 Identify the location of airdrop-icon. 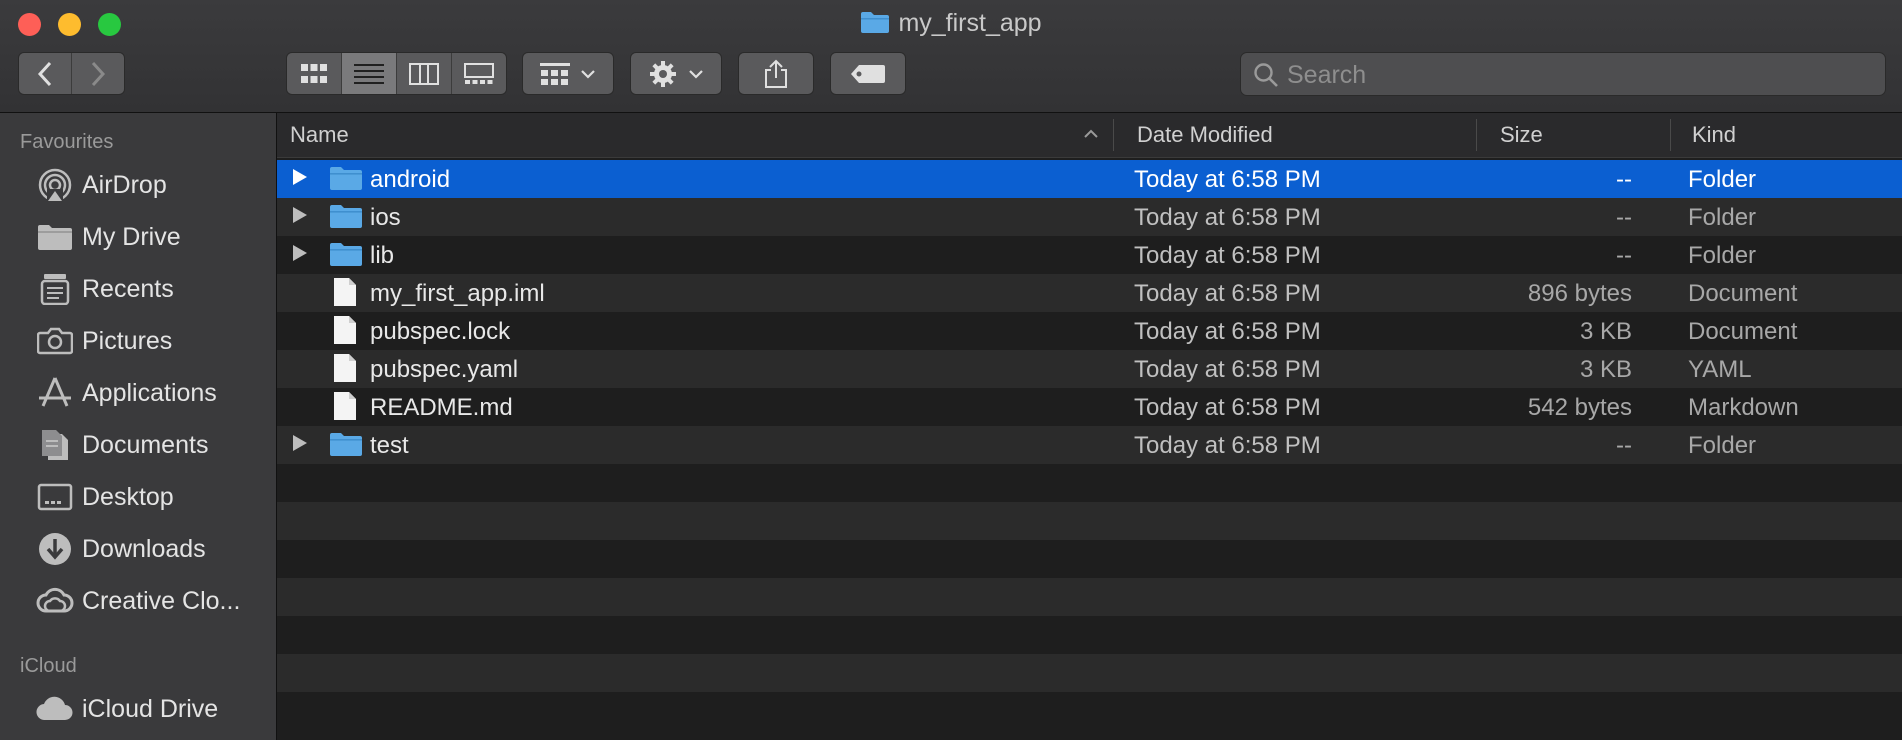
(55, 185).